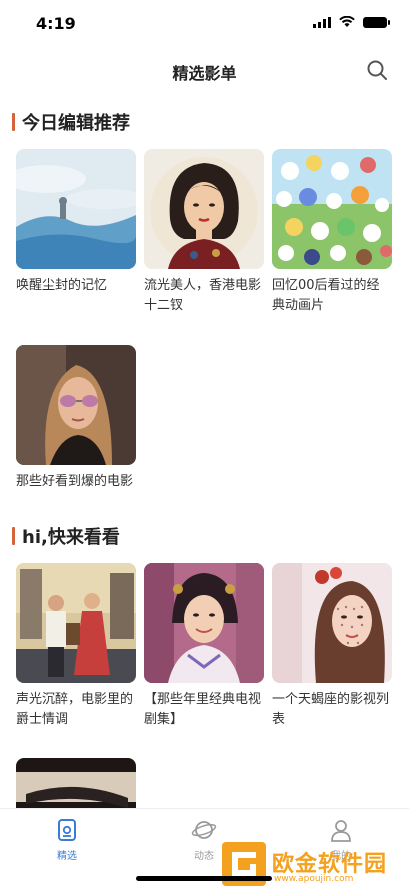  What do you see at coordinates (204, 878) in the screenshot?
I see `home-indicator` at bounding box center [204, 878].